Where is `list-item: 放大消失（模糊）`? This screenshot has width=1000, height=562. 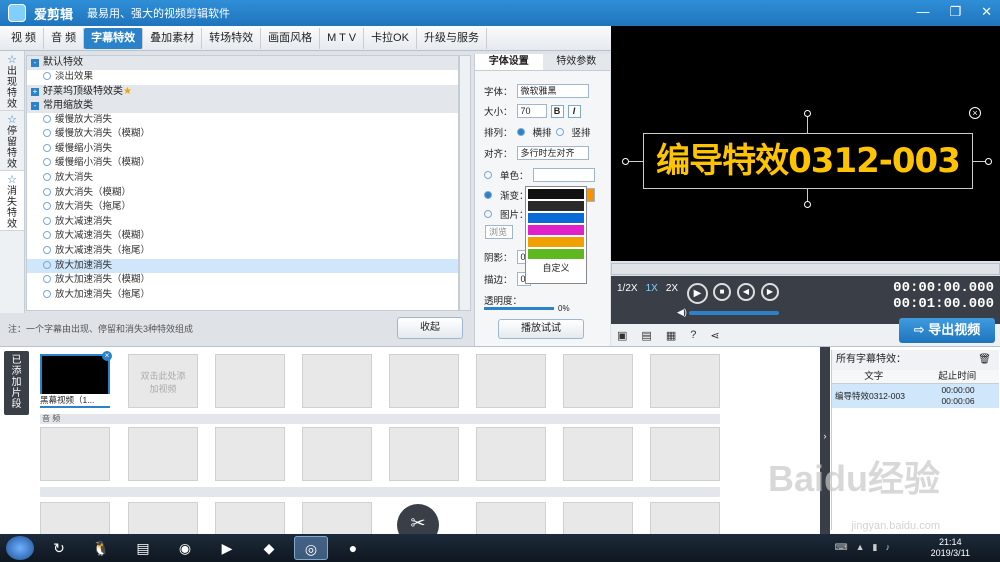 list-item: 放大消失（模糊） is located at coordinates (242, 193).